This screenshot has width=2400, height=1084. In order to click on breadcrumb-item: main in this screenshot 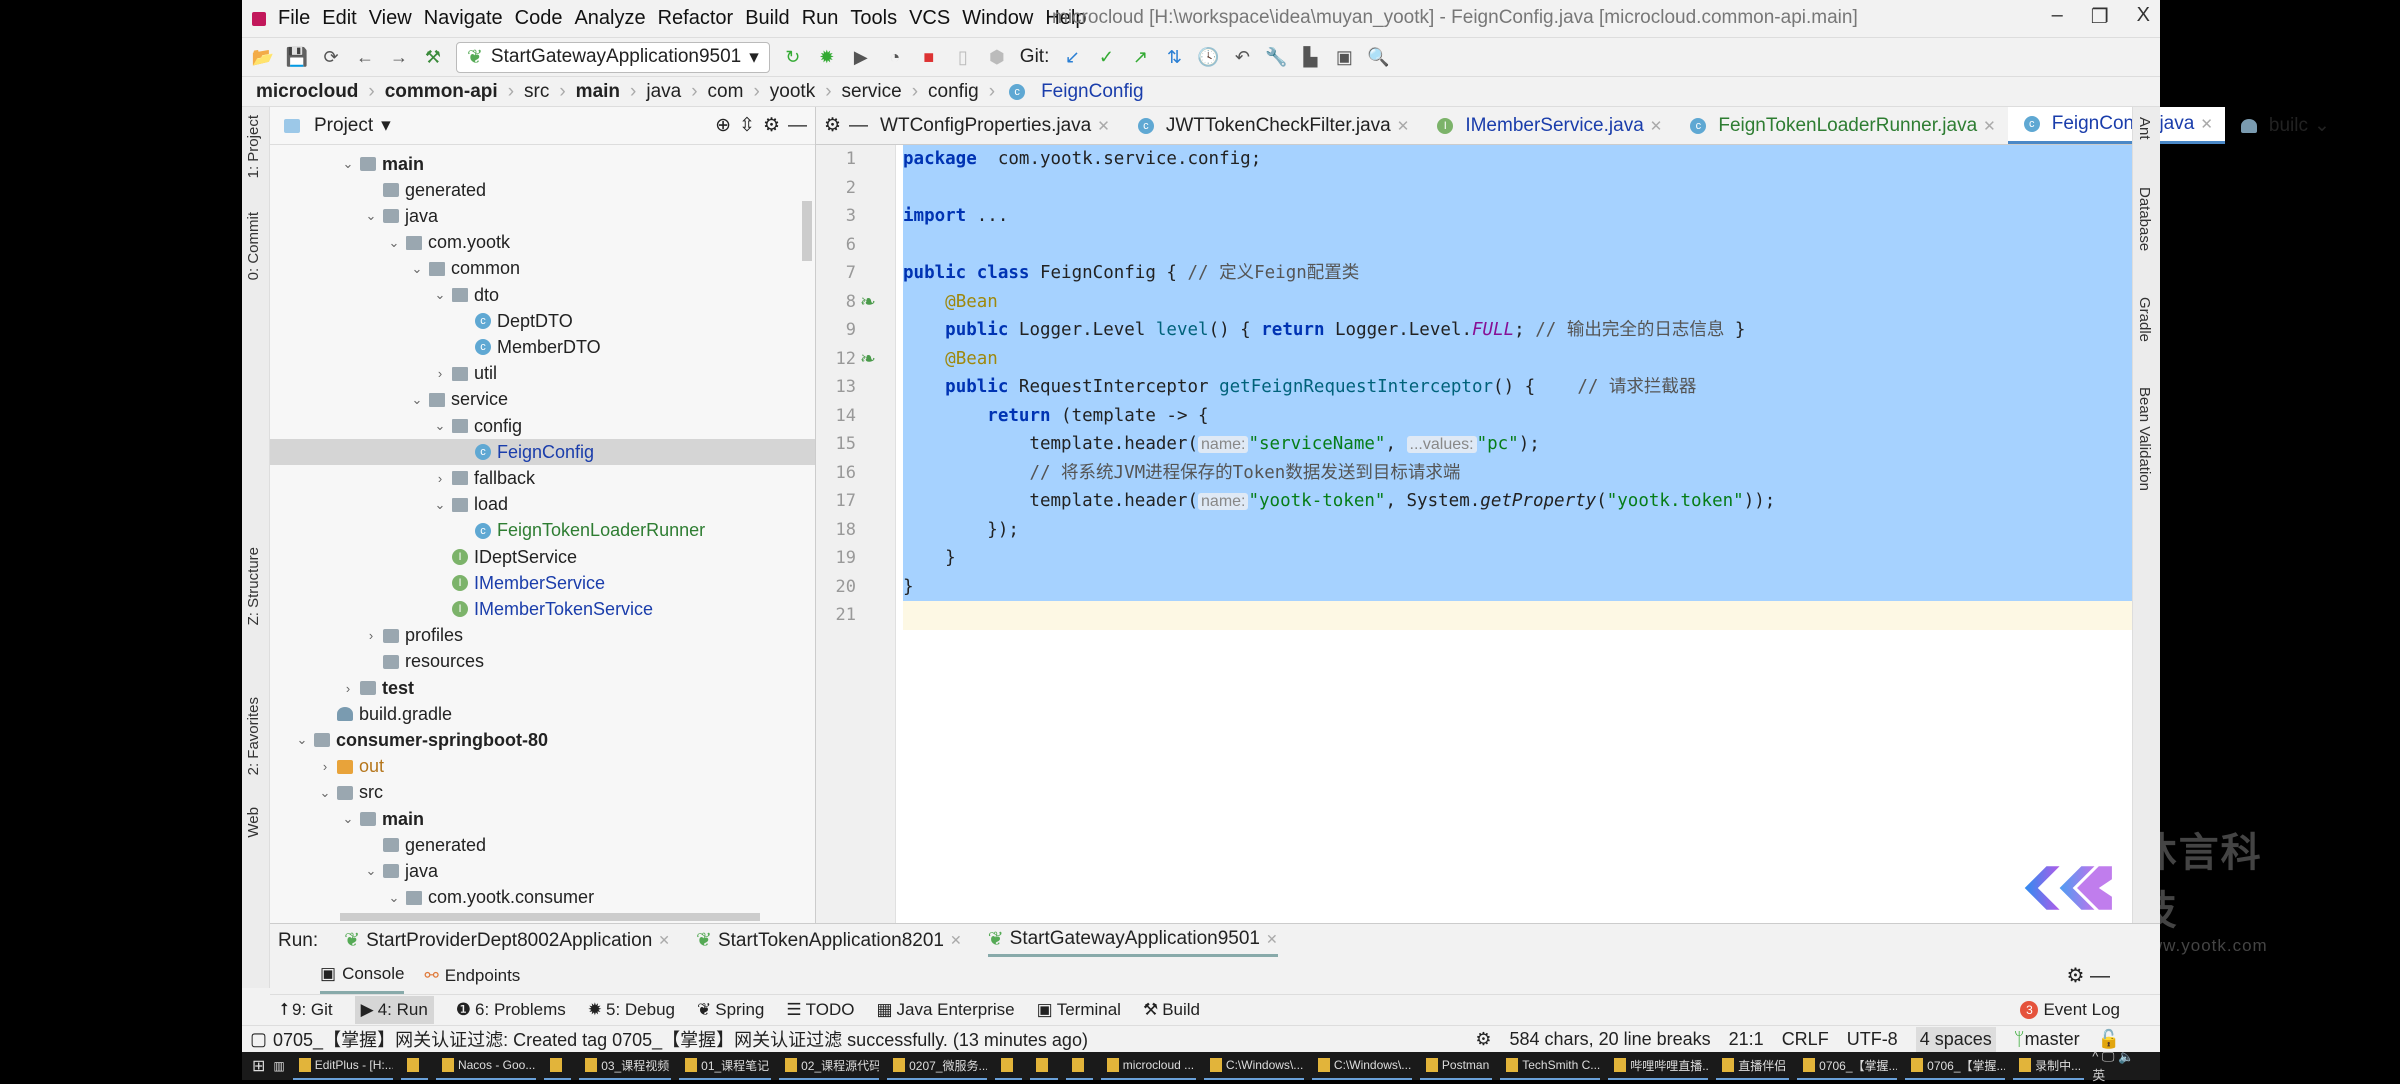, I will do `click(598, 92)`.